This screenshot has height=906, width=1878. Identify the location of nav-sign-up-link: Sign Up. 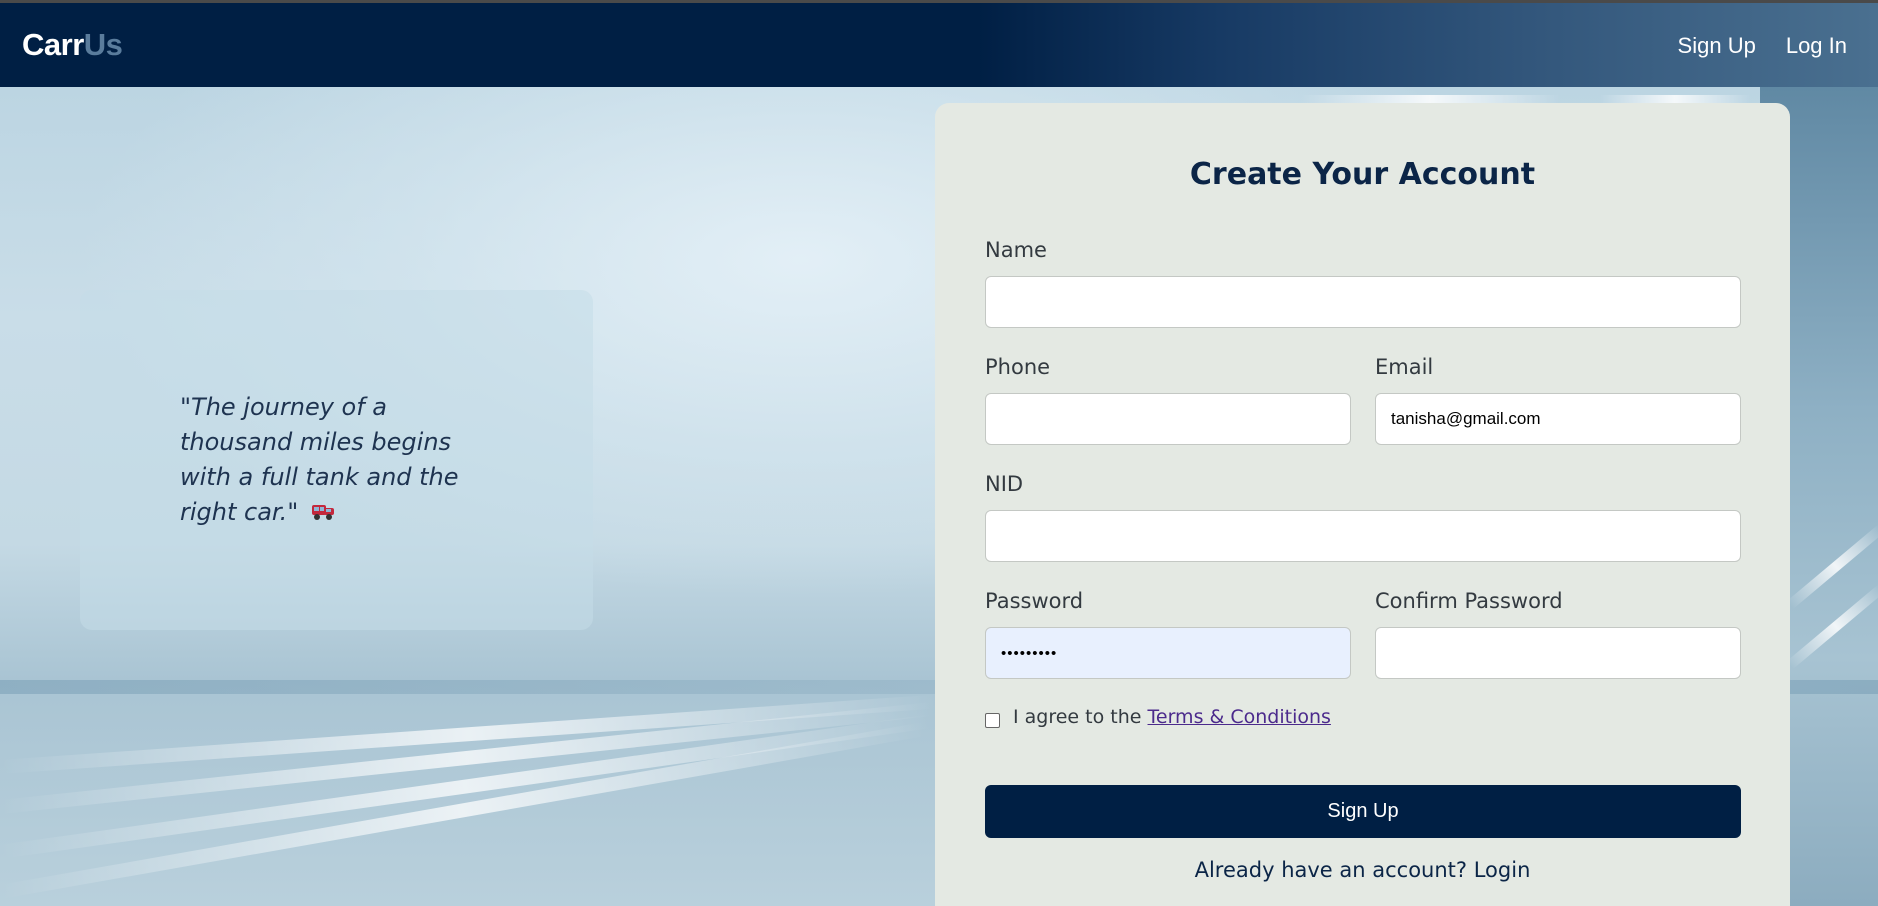
(1717, 46).